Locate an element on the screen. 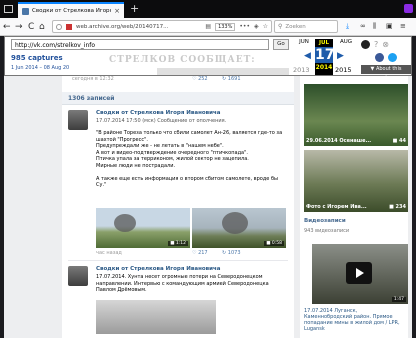  facebook-icon is located at coordinates (379, 57).